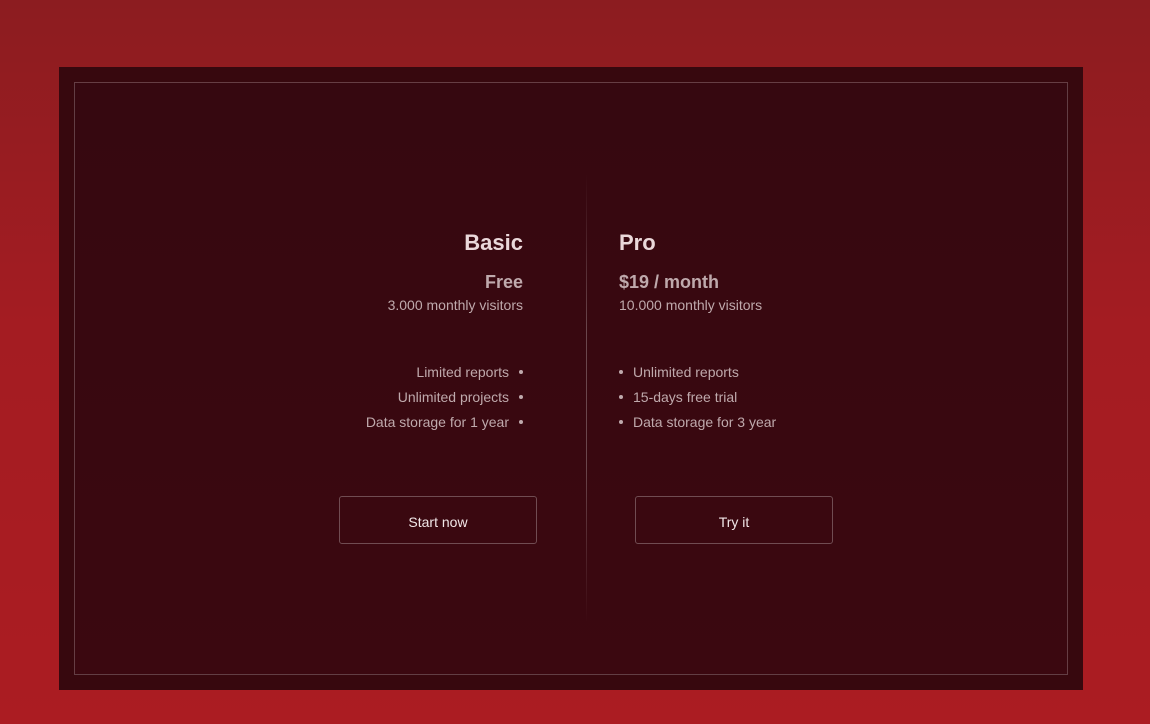 This screenshot has height=724, width=1150. Describe the element at coordinates (749, 372) in the screenshot. I see `feature-item: Unlimited reports` at that location.